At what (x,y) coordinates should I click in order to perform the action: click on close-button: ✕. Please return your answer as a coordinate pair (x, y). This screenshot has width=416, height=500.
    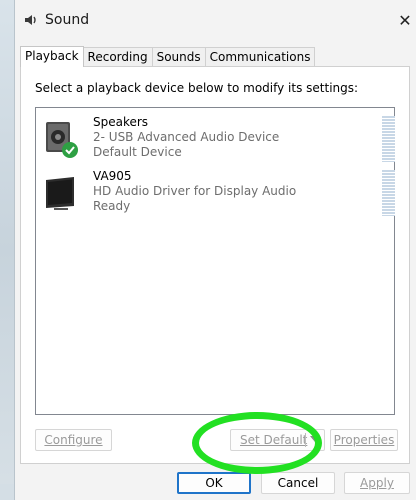
    Looking at the image, I should click on (405, 20).